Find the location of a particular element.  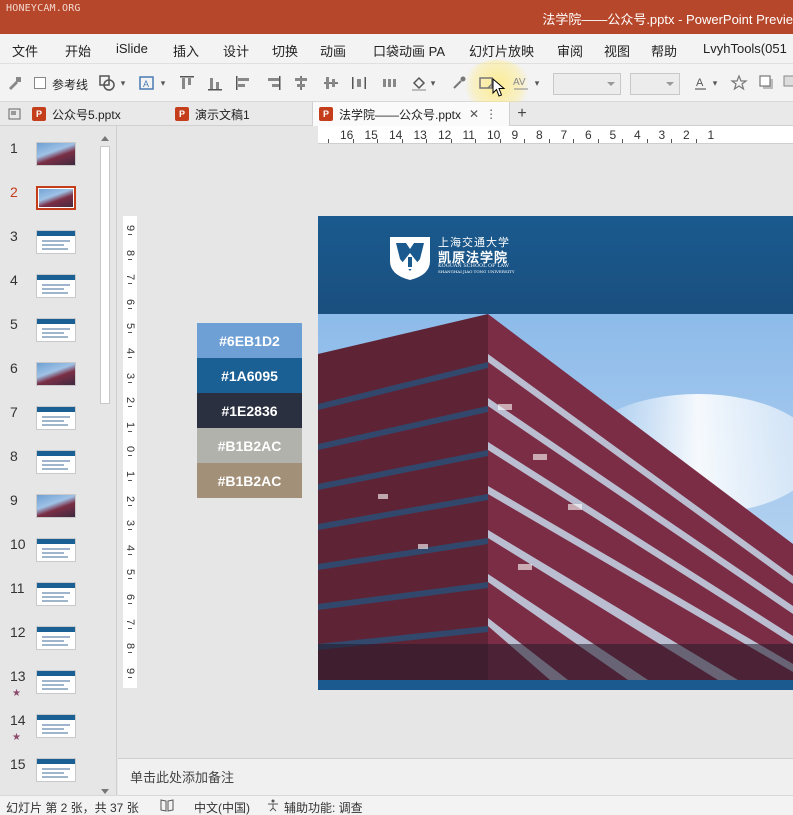

color-swatch: #6EB1D2 is located at coordinates (249, 340).